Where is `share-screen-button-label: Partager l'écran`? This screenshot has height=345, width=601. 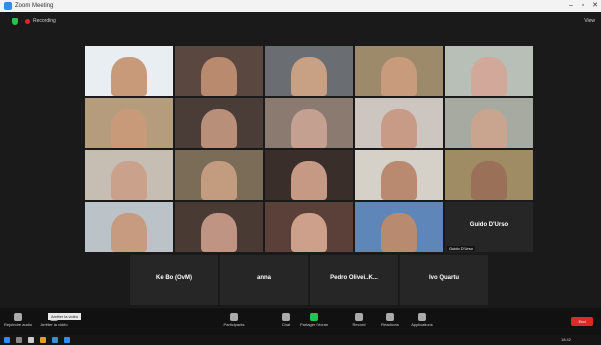 share-screen-button-label: Partager l'écran is located at coordinates (314, 324).